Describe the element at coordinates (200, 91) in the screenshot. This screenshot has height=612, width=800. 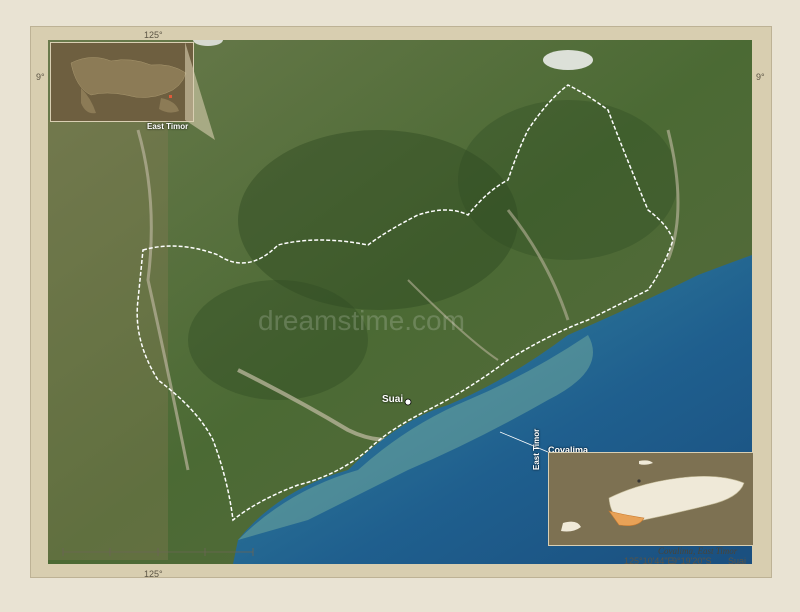
I see `world-inset-pointer` at that location.